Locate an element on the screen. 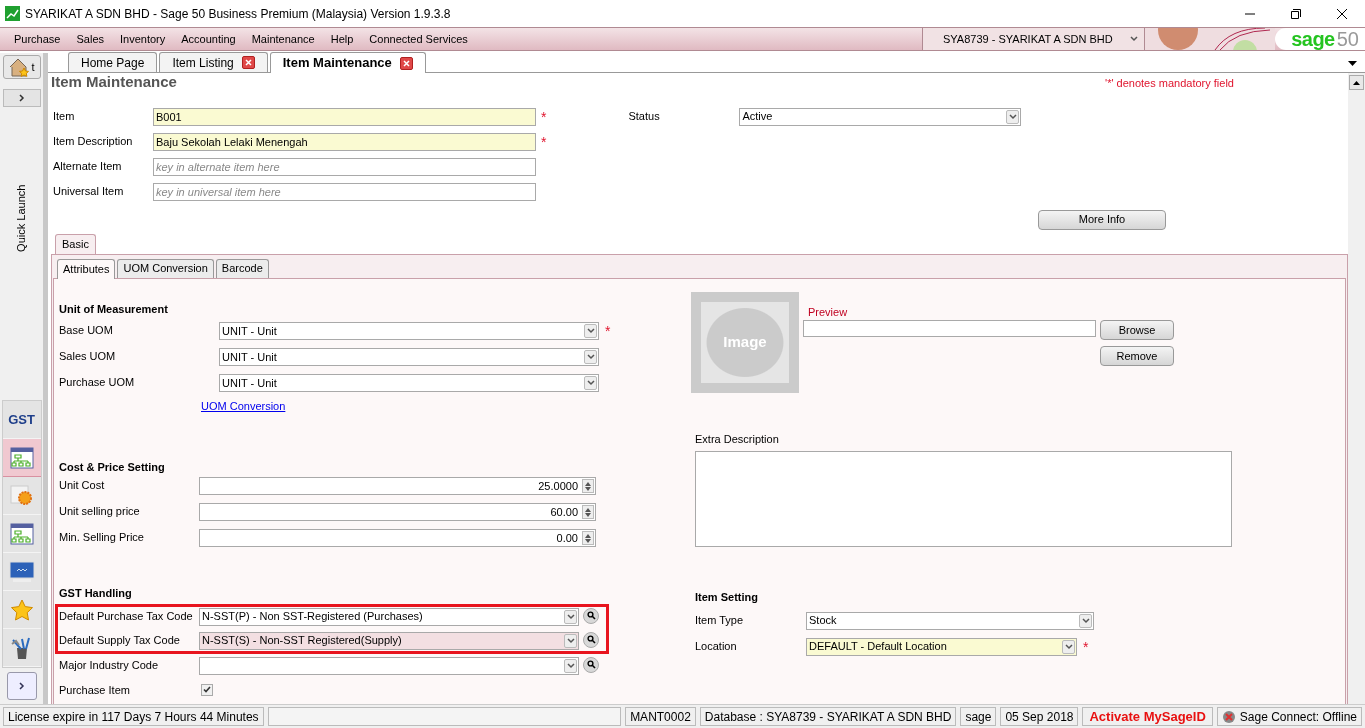  gst-label: GST is located at coordinates (21, 419).